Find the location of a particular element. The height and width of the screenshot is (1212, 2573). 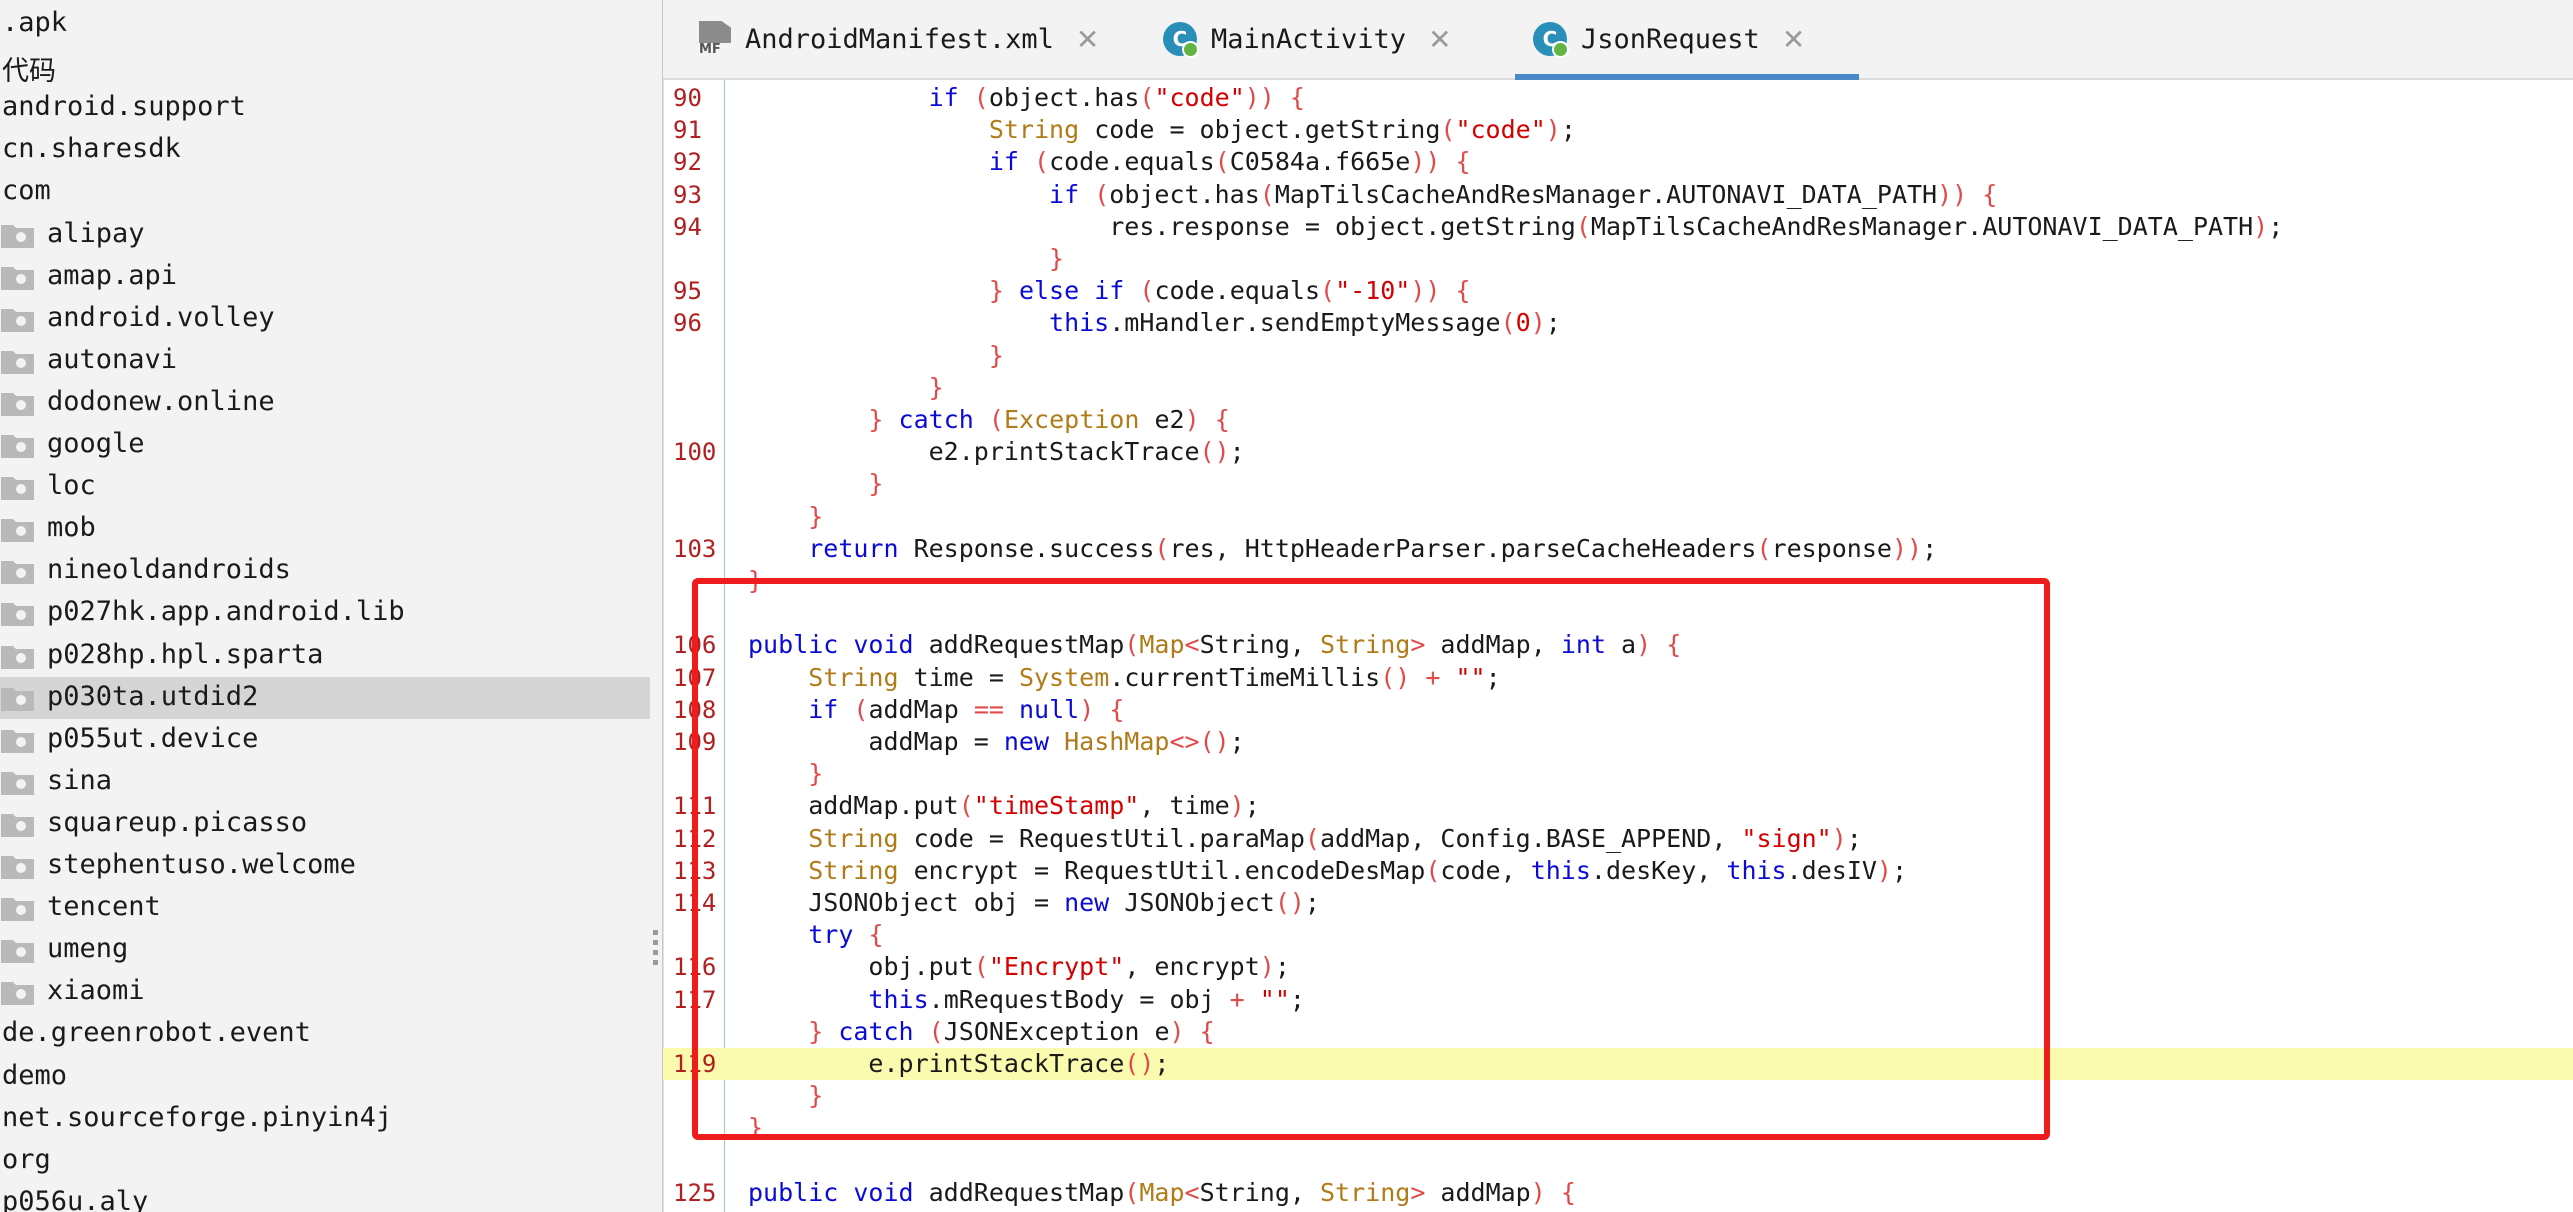

tab-label: AndroidManifest.xml is located at coordinates (899, 39).